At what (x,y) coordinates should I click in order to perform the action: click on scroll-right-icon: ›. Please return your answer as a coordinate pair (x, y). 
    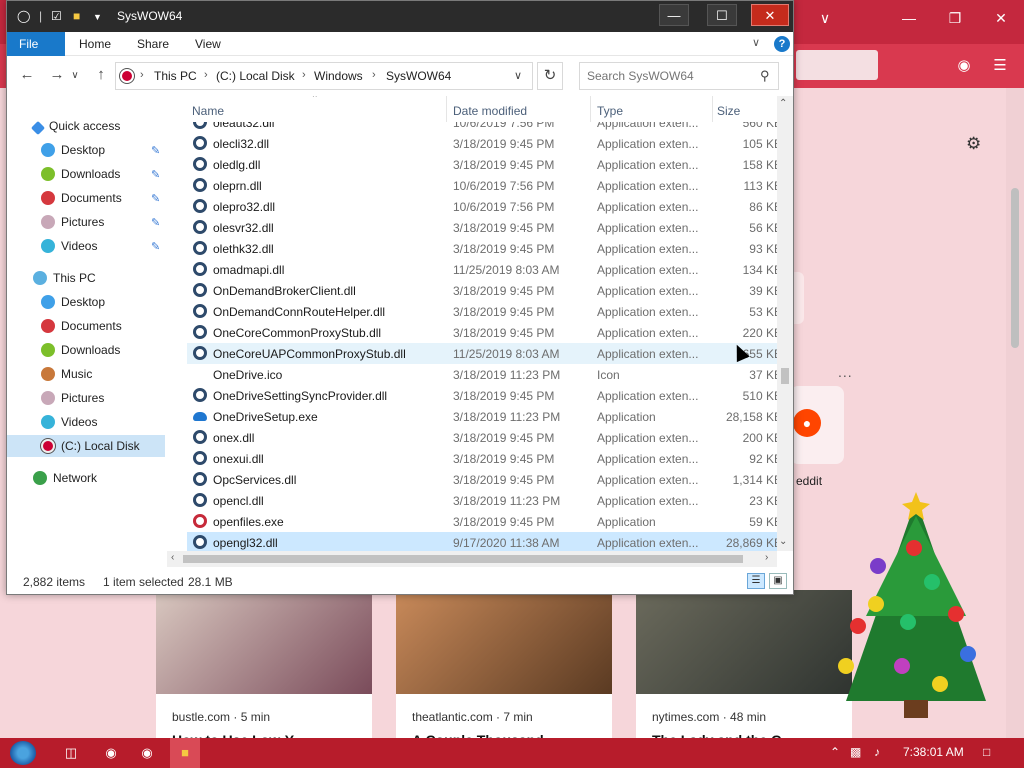
    Looking at the image, I should click on (766, 557).